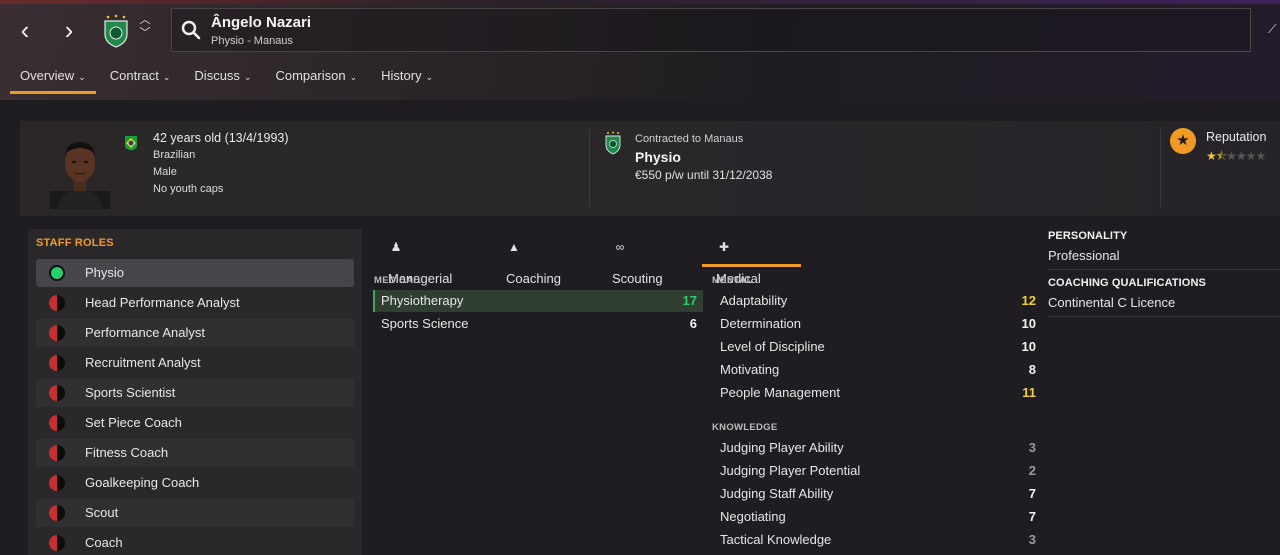 This screenshot has width=1280, height=555. Describe the element at coordinates (142, 482) in the screenshot. I see `role-label: Goalkeeping Coach` at that location.